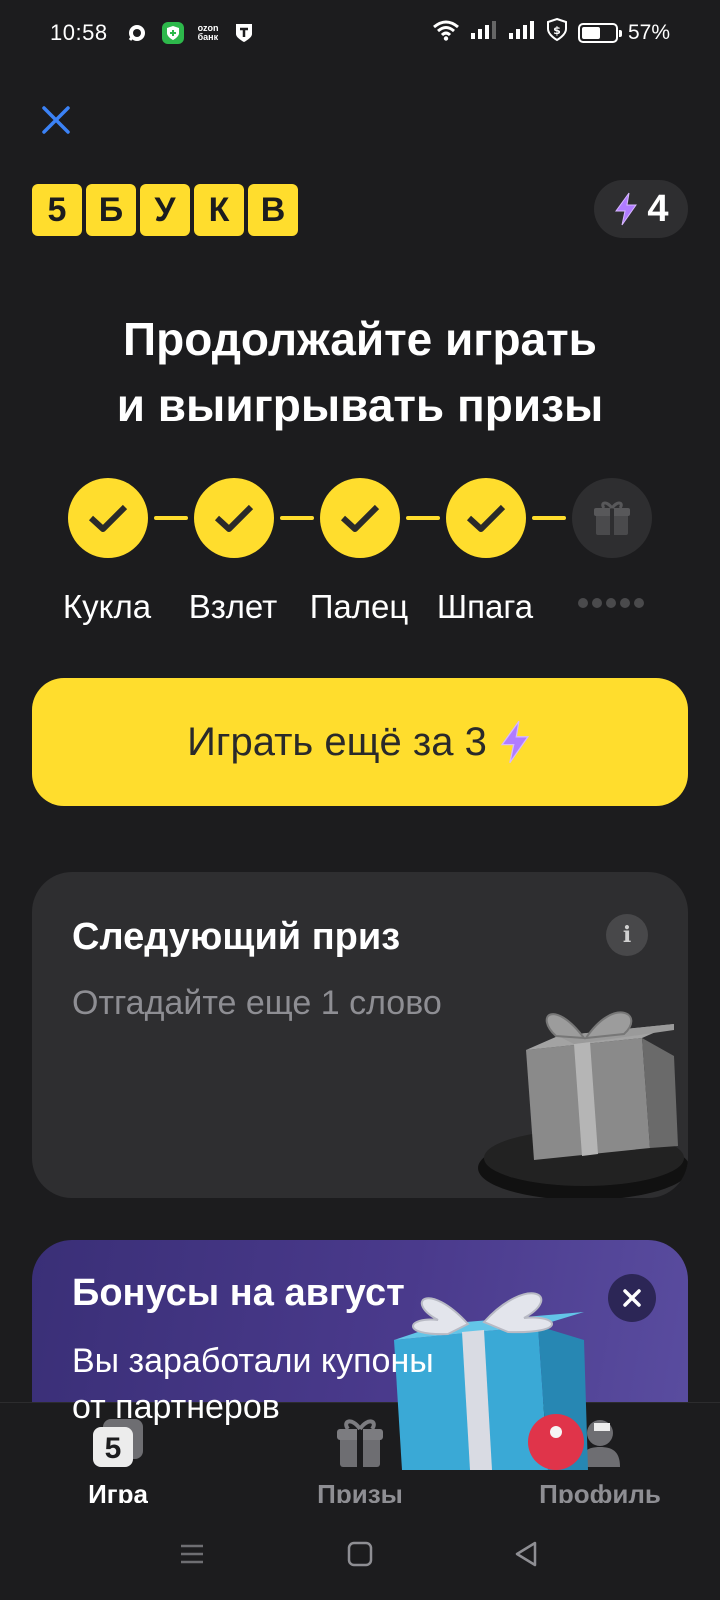 This screenshot has height=1600, width=720. Describe the element at coordinates (57, 210) in the screenshot. I see `logo-letter: 5` at that location.